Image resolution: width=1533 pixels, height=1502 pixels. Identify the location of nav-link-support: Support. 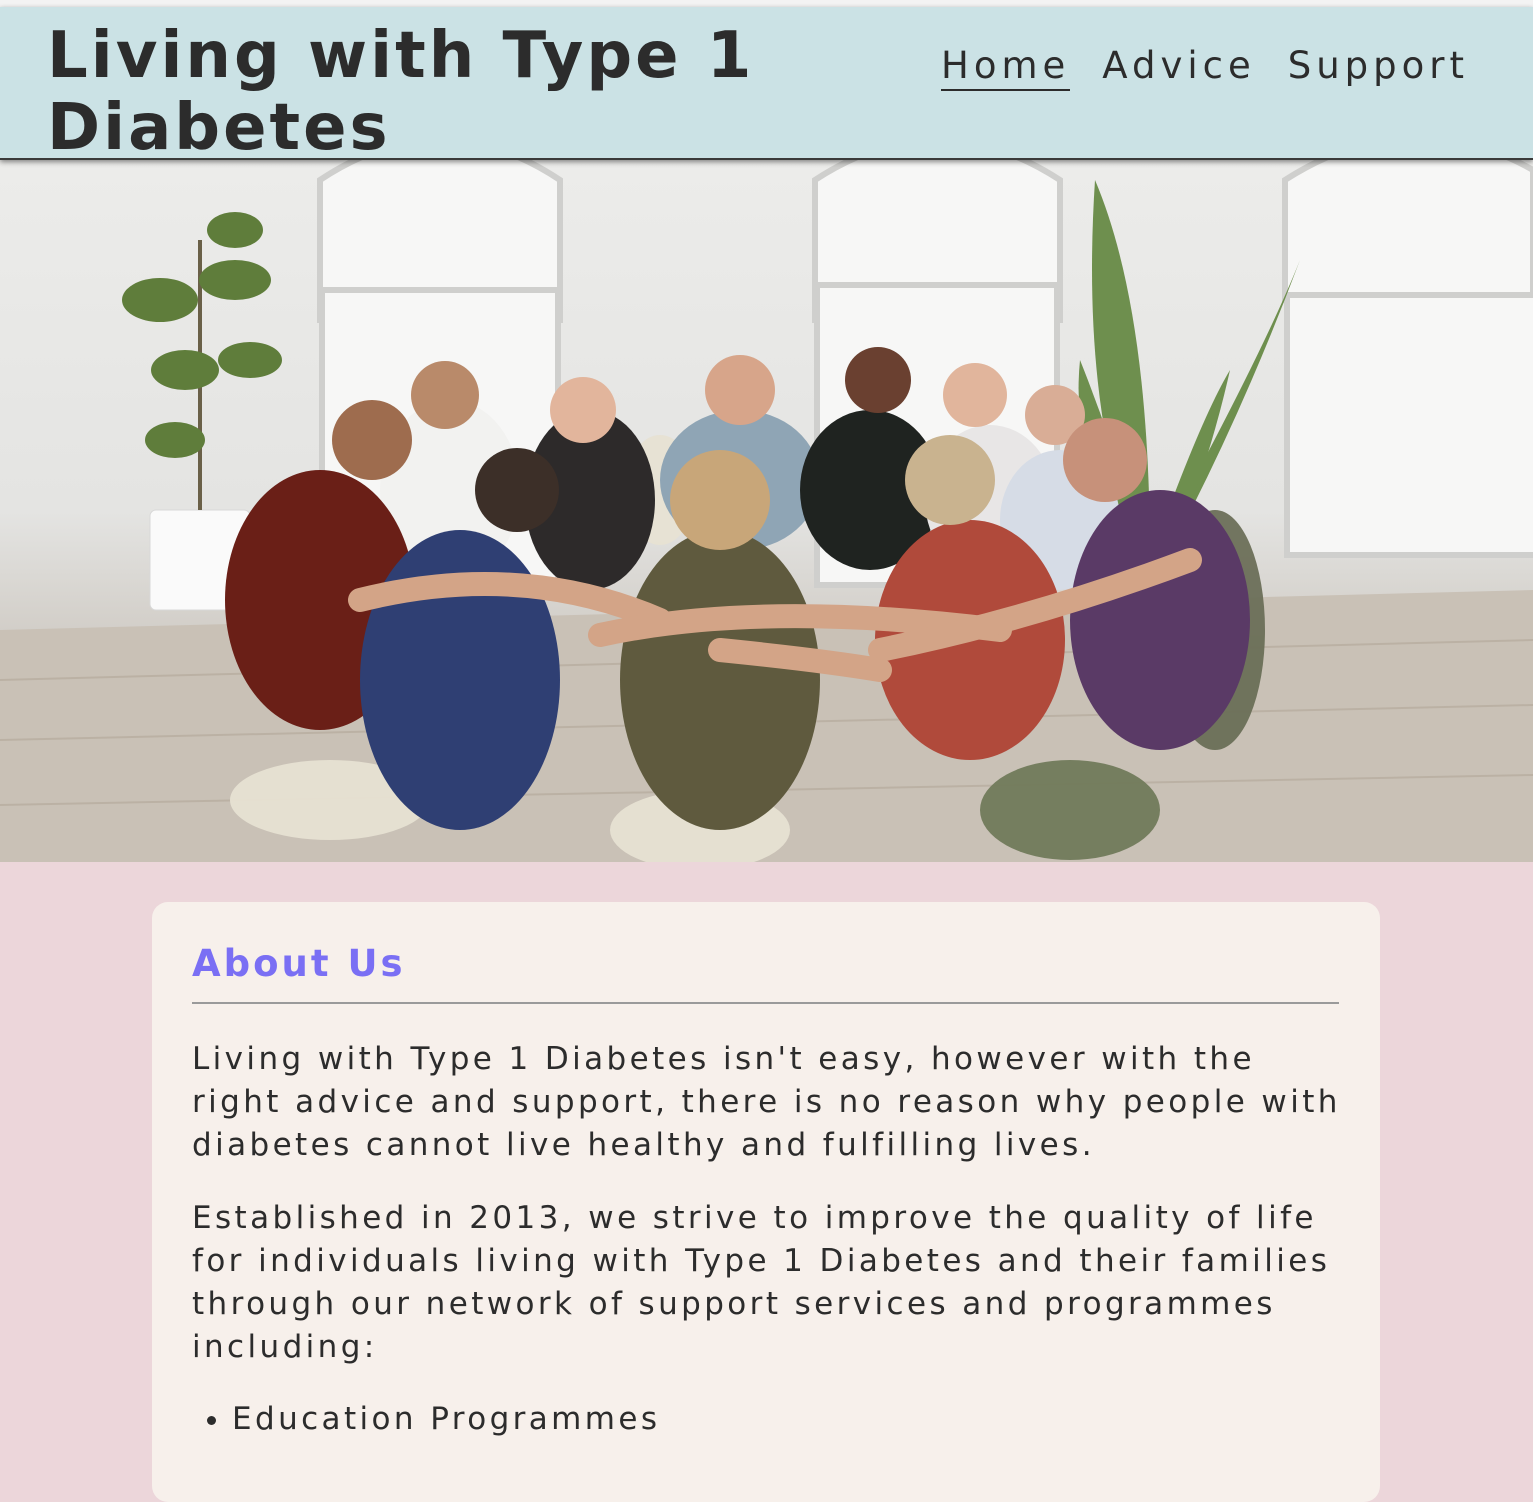
(1378, 68).